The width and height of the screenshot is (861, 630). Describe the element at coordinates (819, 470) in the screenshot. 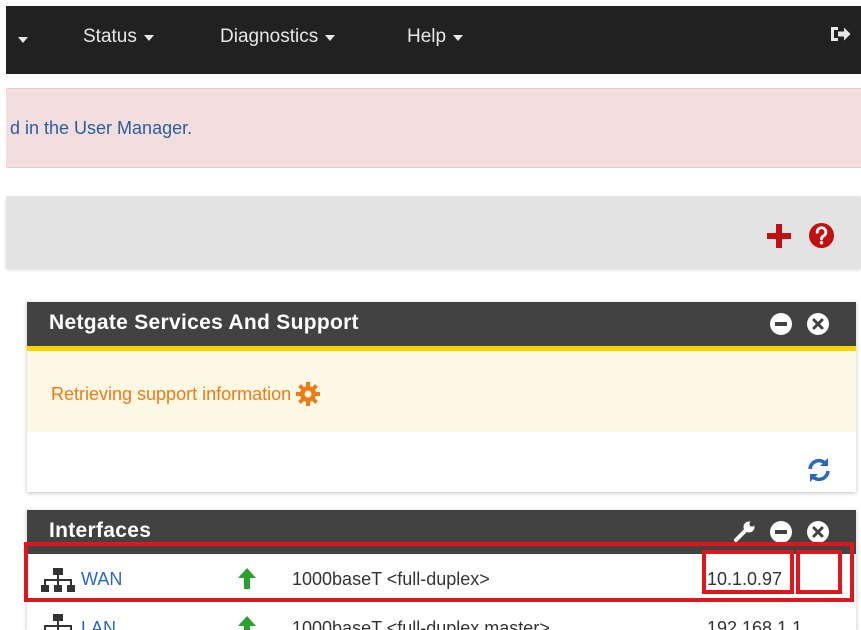

I see `refresh-icon` at that location.